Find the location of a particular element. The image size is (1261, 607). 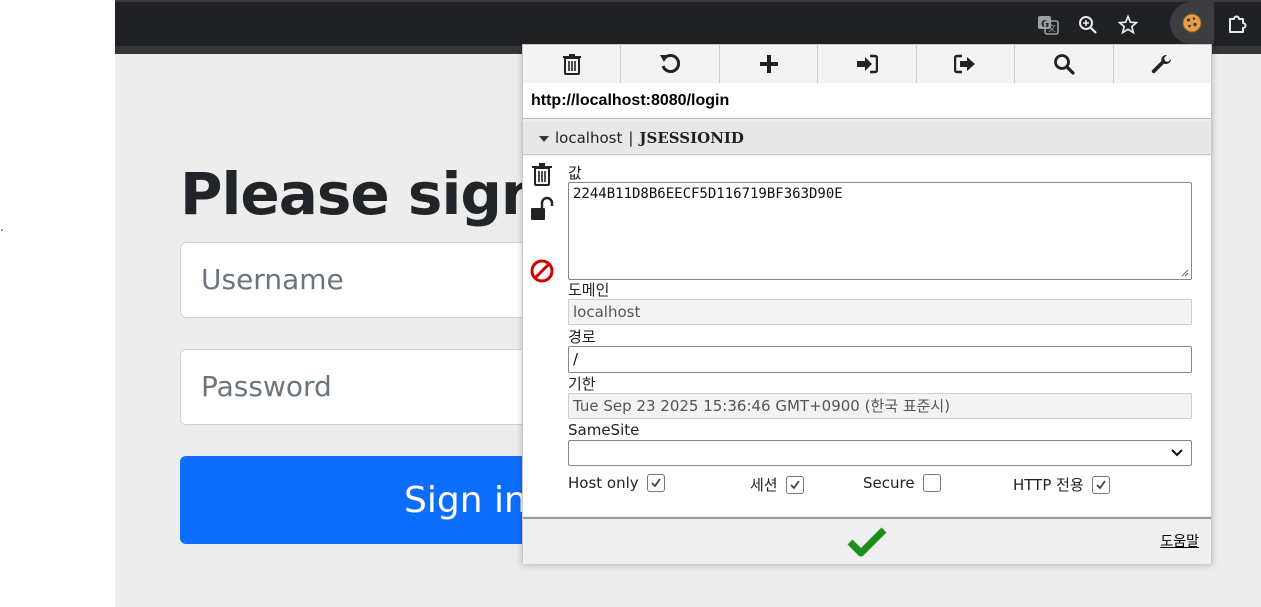

http-only-checkbox is located at coordinates (1100, 484).